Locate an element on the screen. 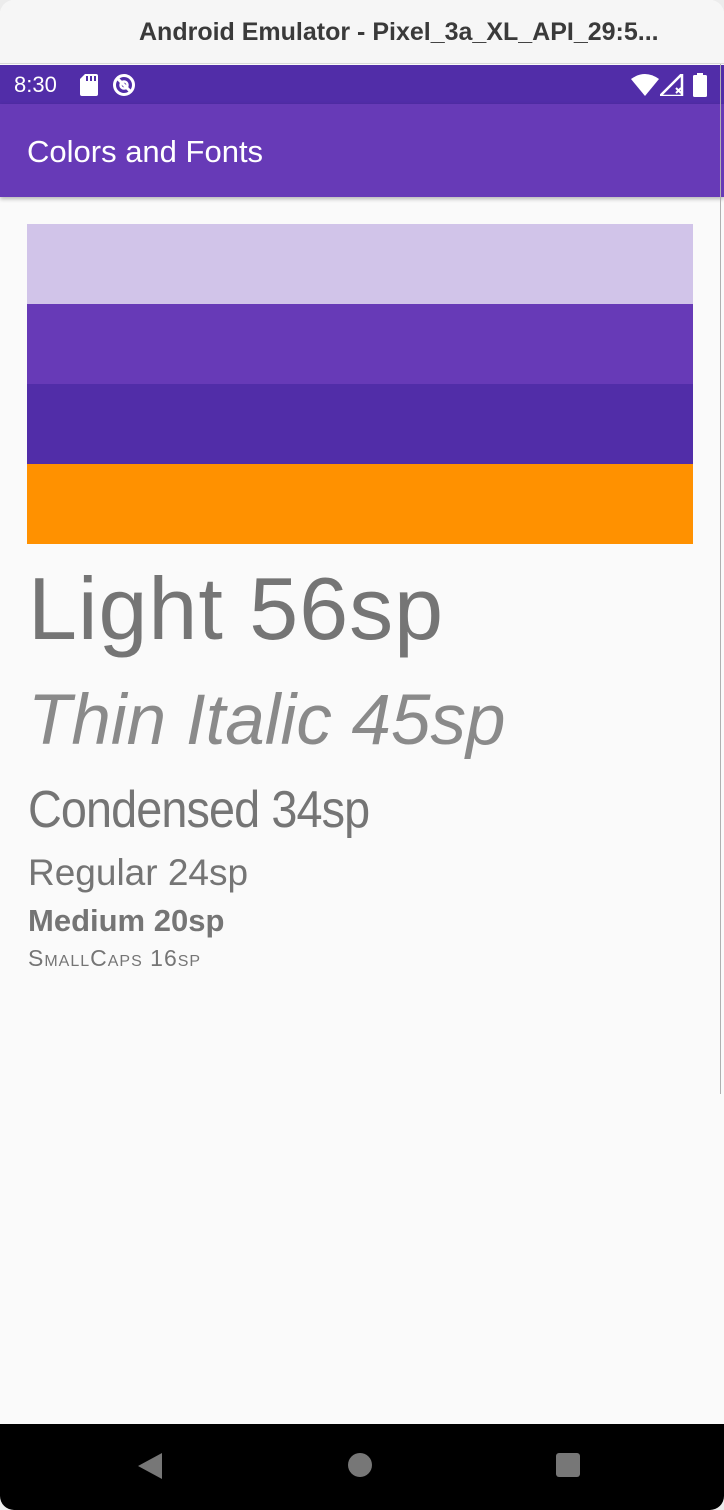  battery-icon is located at coordinates (700, 85).